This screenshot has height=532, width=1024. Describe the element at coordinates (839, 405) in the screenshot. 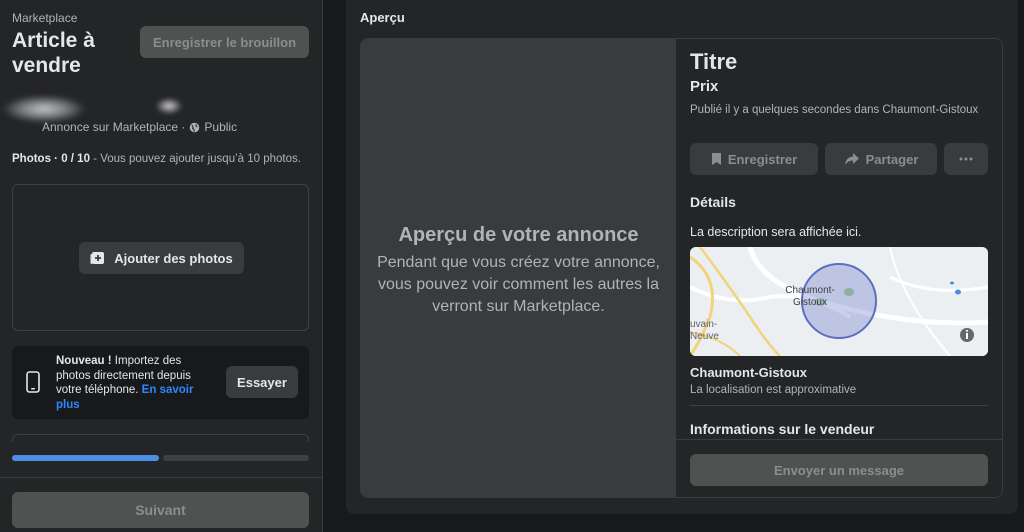

I see `details-divider` at that location.